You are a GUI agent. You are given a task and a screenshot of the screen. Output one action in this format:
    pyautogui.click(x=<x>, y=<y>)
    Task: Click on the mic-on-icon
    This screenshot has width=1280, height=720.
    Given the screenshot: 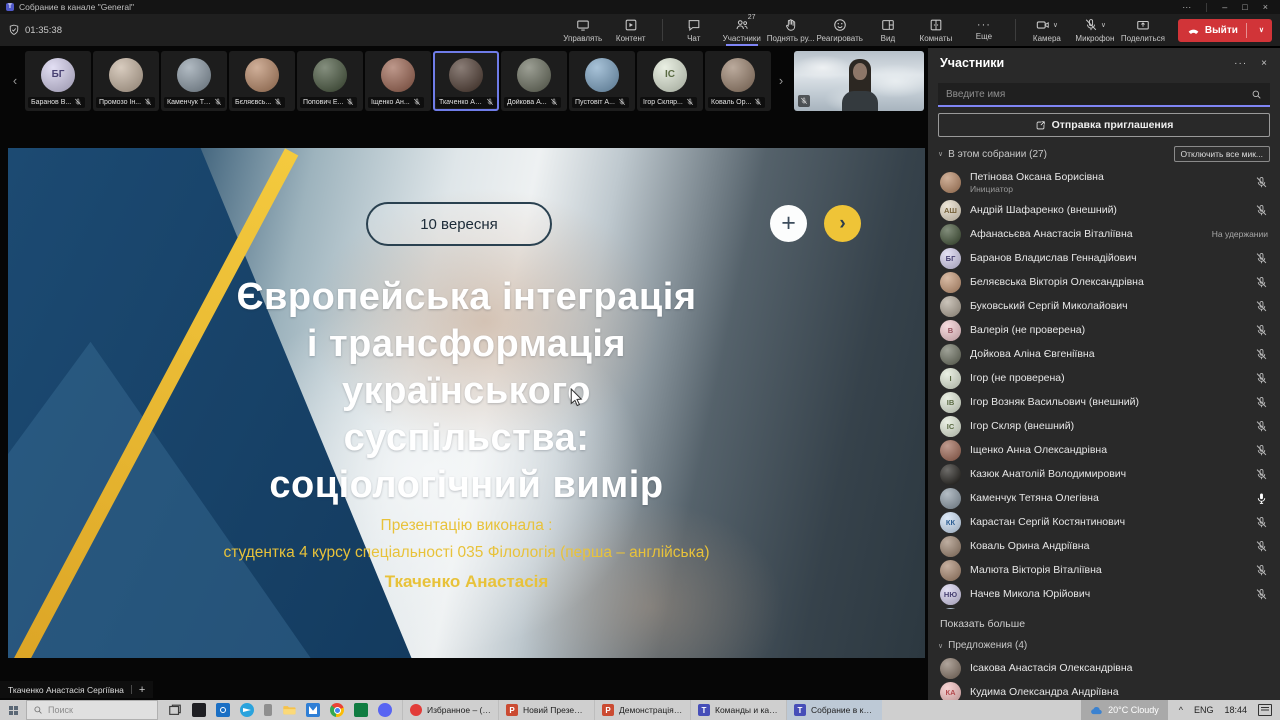 What is the action you would take?
    pyautogui.click(x=1261, y=498)
    